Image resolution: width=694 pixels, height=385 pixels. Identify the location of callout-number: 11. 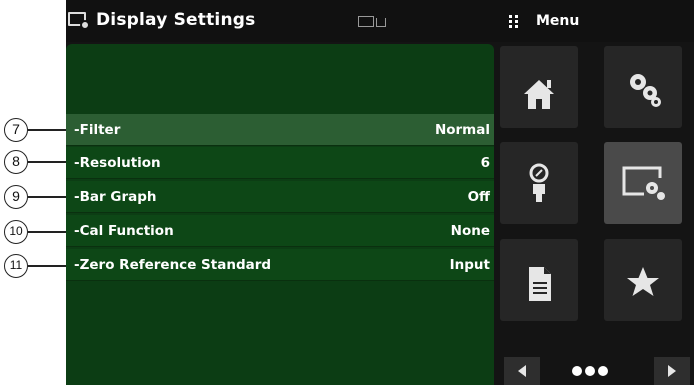
(16, 266).